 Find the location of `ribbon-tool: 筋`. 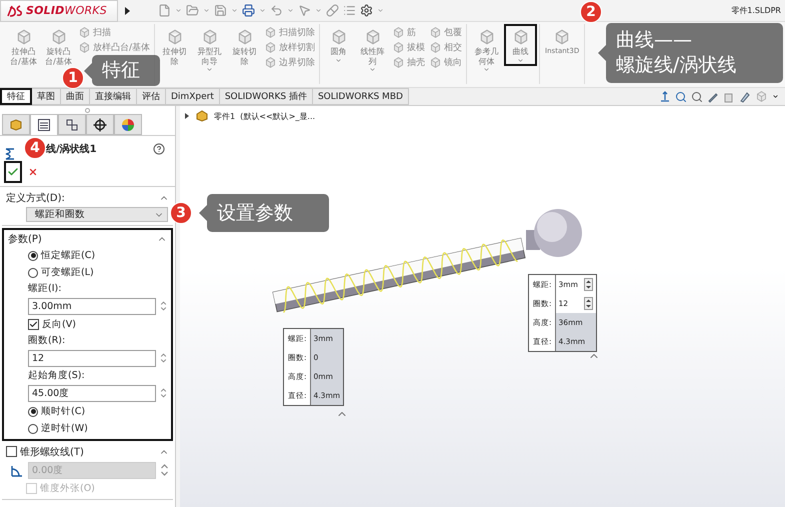

ribbon-tool: 筋 is located at coordinates (411, 32).